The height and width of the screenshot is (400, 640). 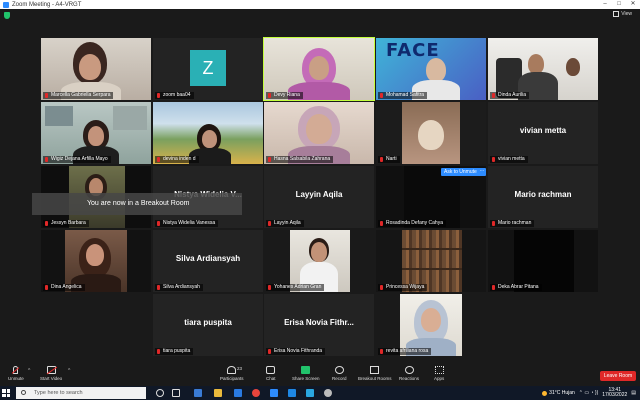 What do you see at coordinates (605, 4) in the screenshot?
I see `minimize-button: –` at bounding box center [605, 4].